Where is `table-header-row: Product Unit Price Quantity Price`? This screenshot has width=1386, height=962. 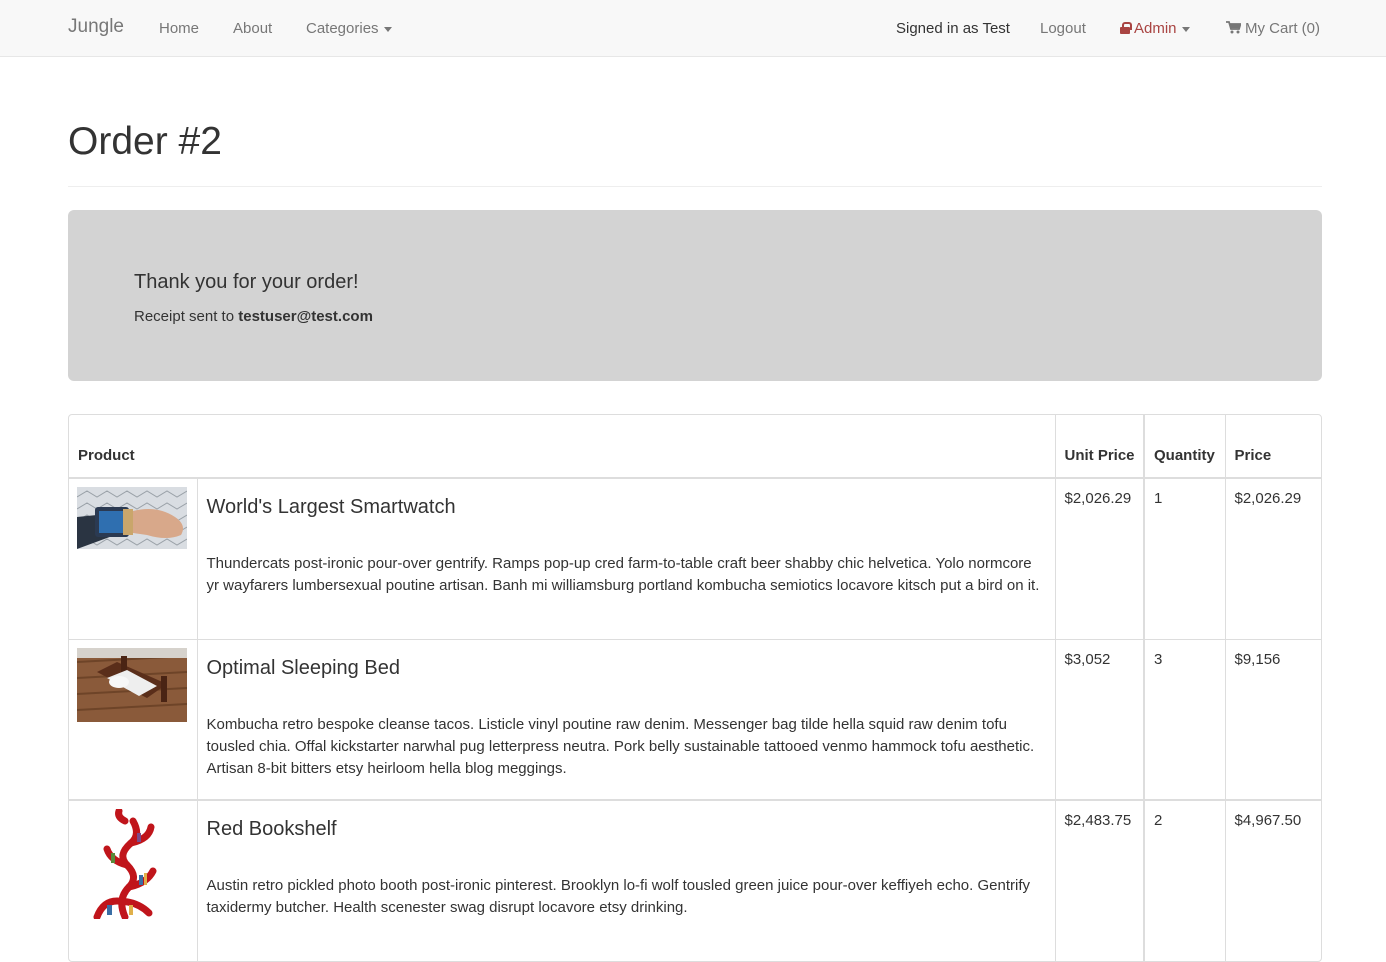 table-header-row: Product Unit Price Quantity Price is located at coordinates (695, 447).